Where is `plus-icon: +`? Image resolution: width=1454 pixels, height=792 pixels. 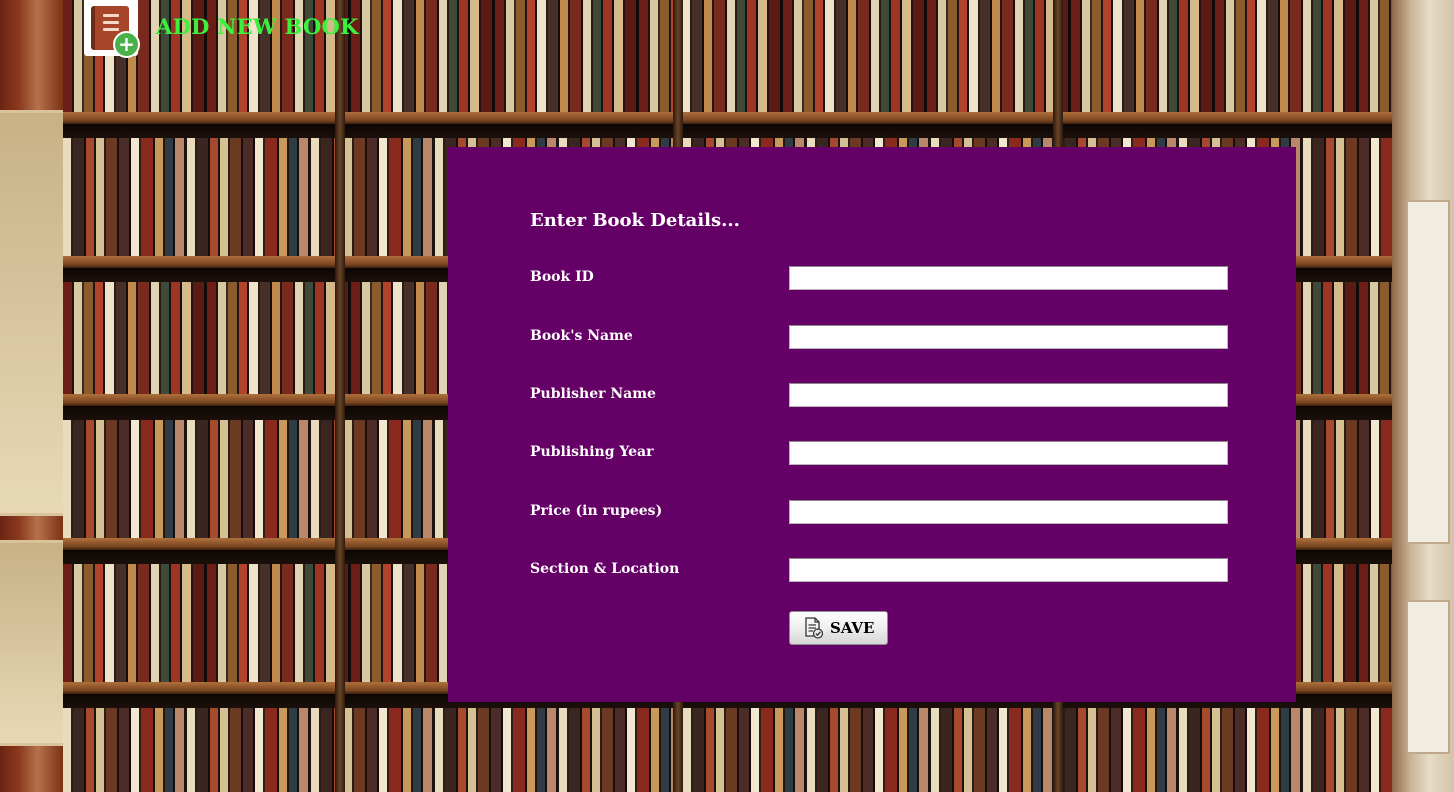
plus-icon: + is located at coordinates (126, 44).